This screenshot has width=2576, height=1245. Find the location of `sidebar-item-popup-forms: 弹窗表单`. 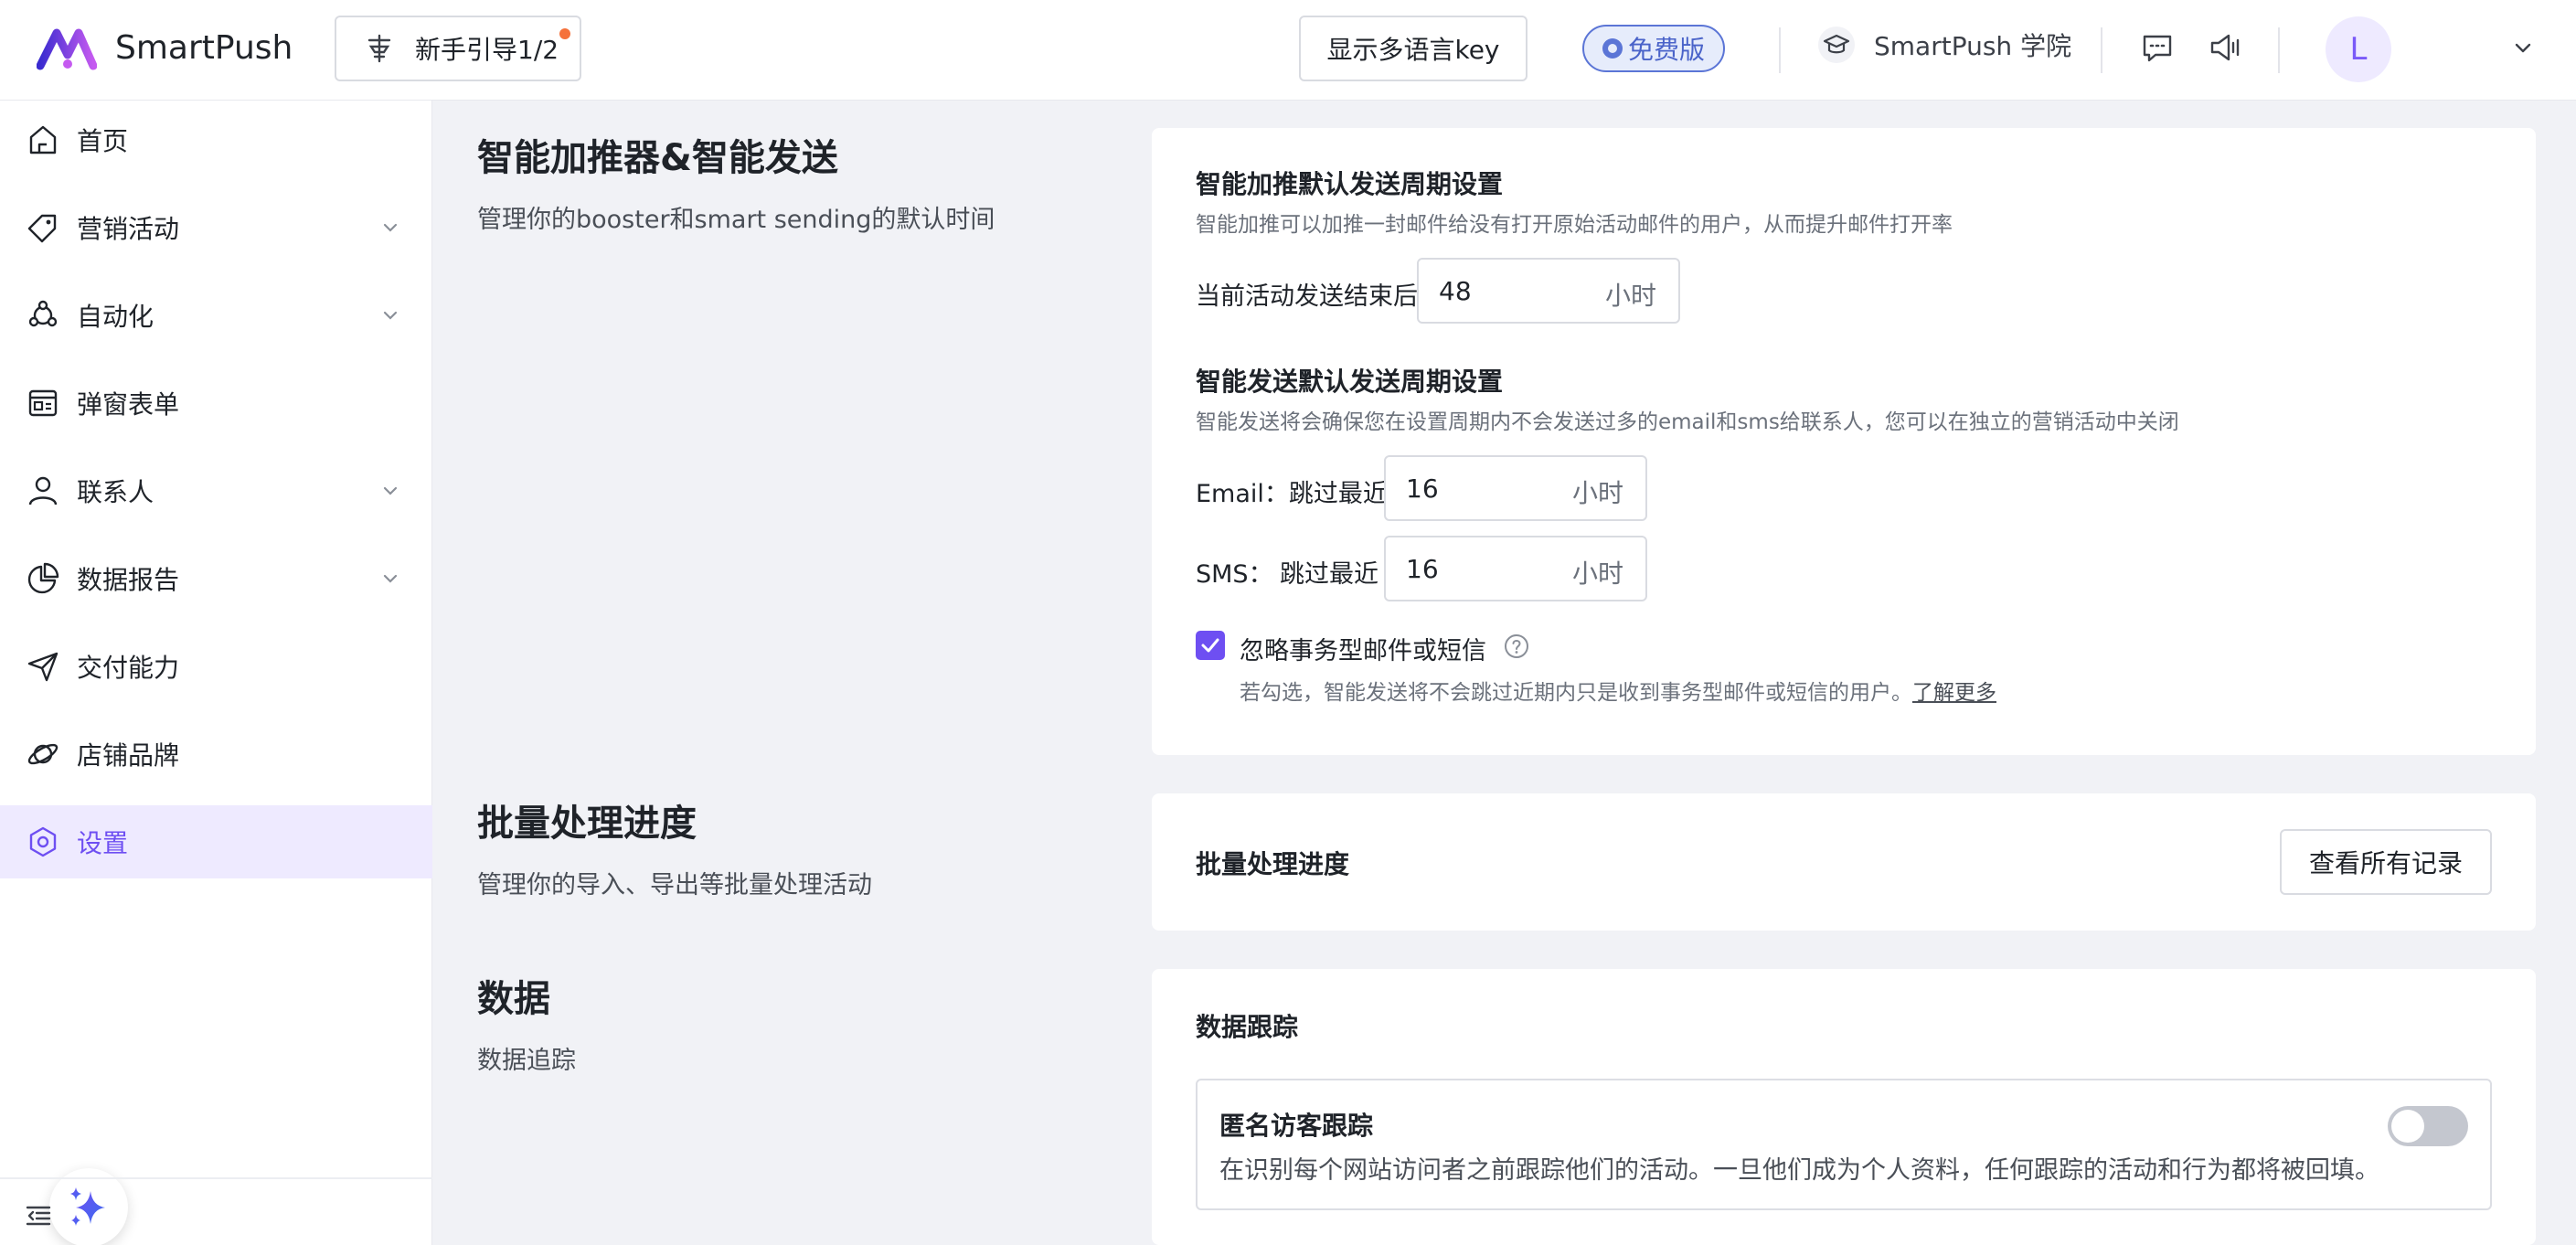

sidebar-item-popup-forms: 弹窗表单 is located at coordinates (216, 403).